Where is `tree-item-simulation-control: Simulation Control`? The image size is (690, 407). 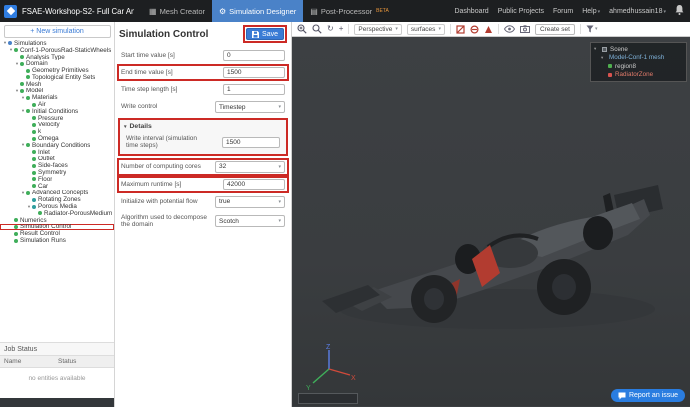 tree-item-simulation-control: Simulation Control is located at coordinates (57, 227).